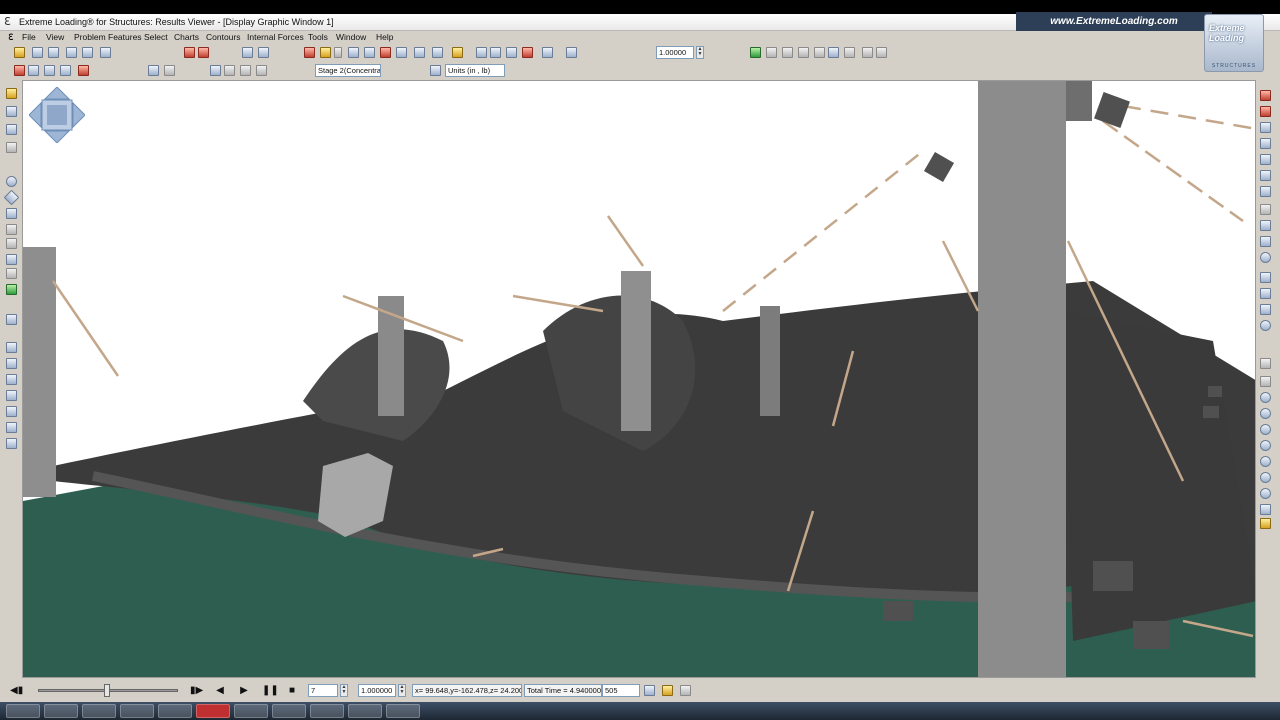  What do you see at coordinates (11, 443) in the screenshot?
I see `cube-select-7-icon` at bounding box center [11, 443].